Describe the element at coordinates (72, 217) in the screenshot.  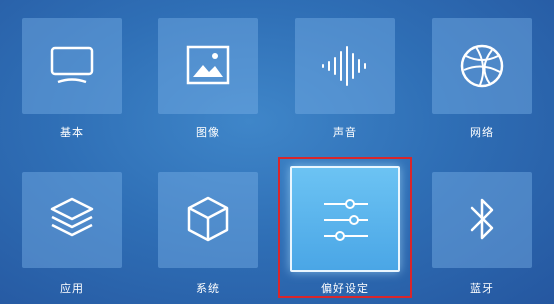
I see `layers-icon` at that location.